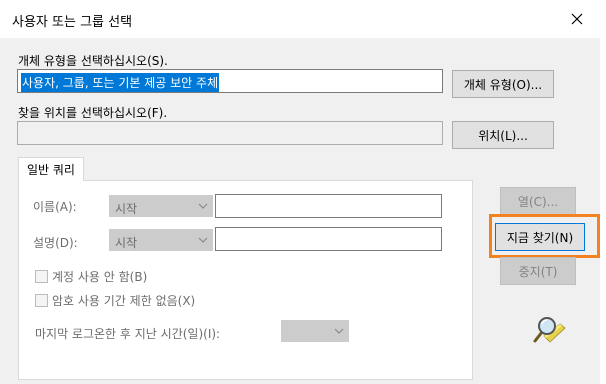 The image size is (606, 384). What do you see at coordinates (603, 192) in the screenshot?
I see `window-edge` at bounding box center [603, 192].